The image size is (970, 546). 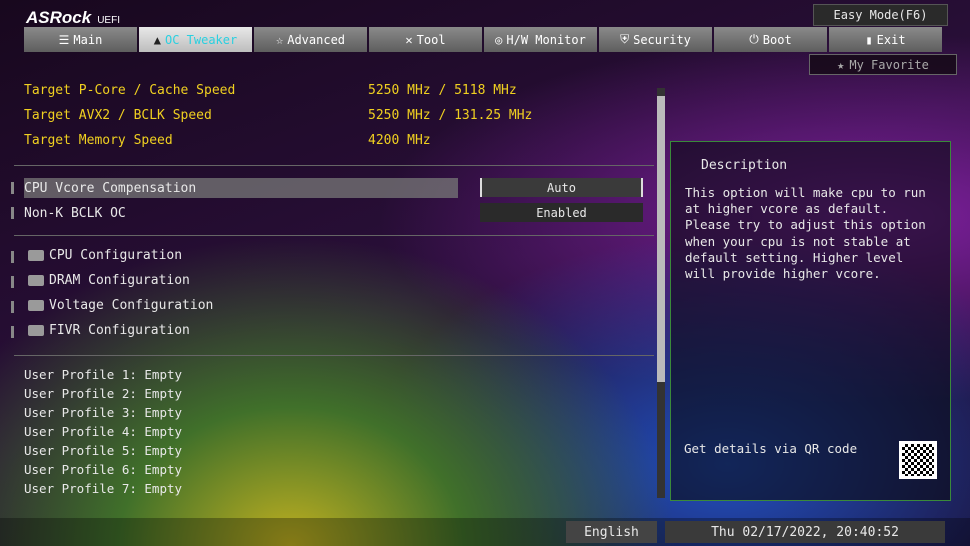 What do you see at coordinates (201, 39) in the screenshot?
I see `tab-label: OC Tweaker` at bounding box center [201, 39].